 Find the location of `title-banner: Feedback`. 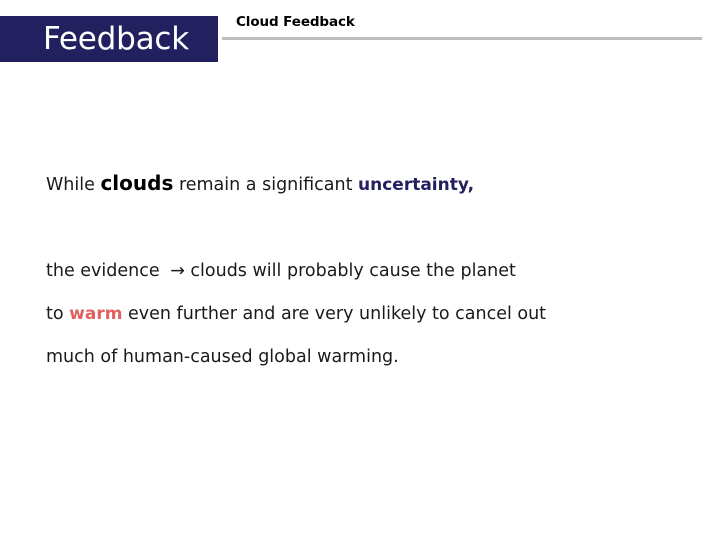

title-banner: Feedback is located at coordinates (109, 39).